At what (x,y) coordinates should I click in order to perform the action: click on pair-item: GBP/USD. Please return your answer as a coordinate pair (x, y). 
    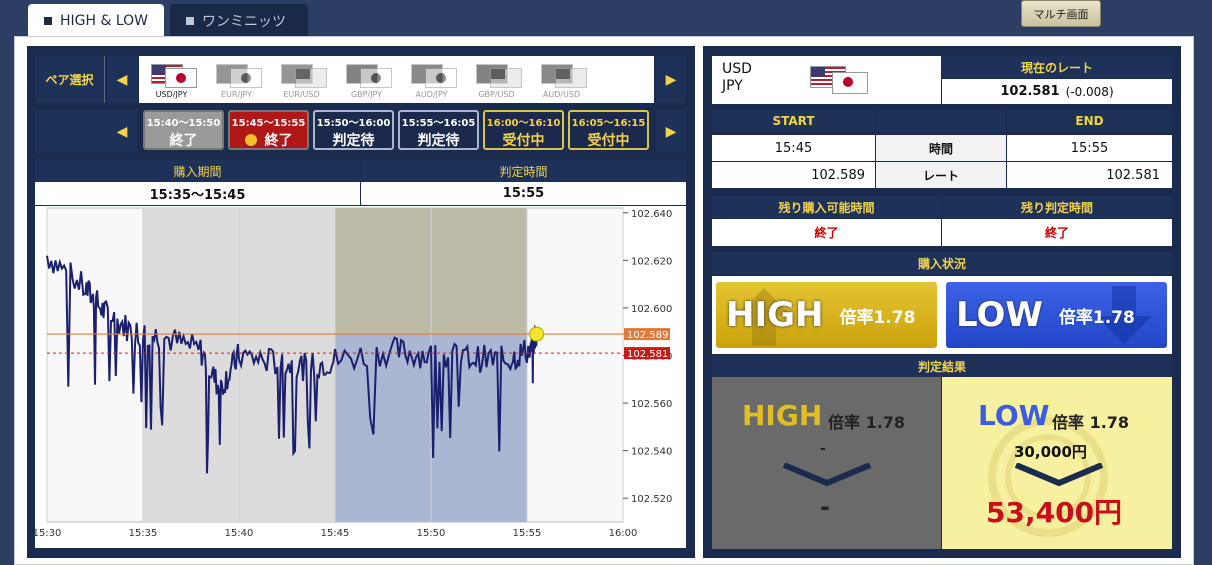
    Looking at the image, I should click on (496, 79).